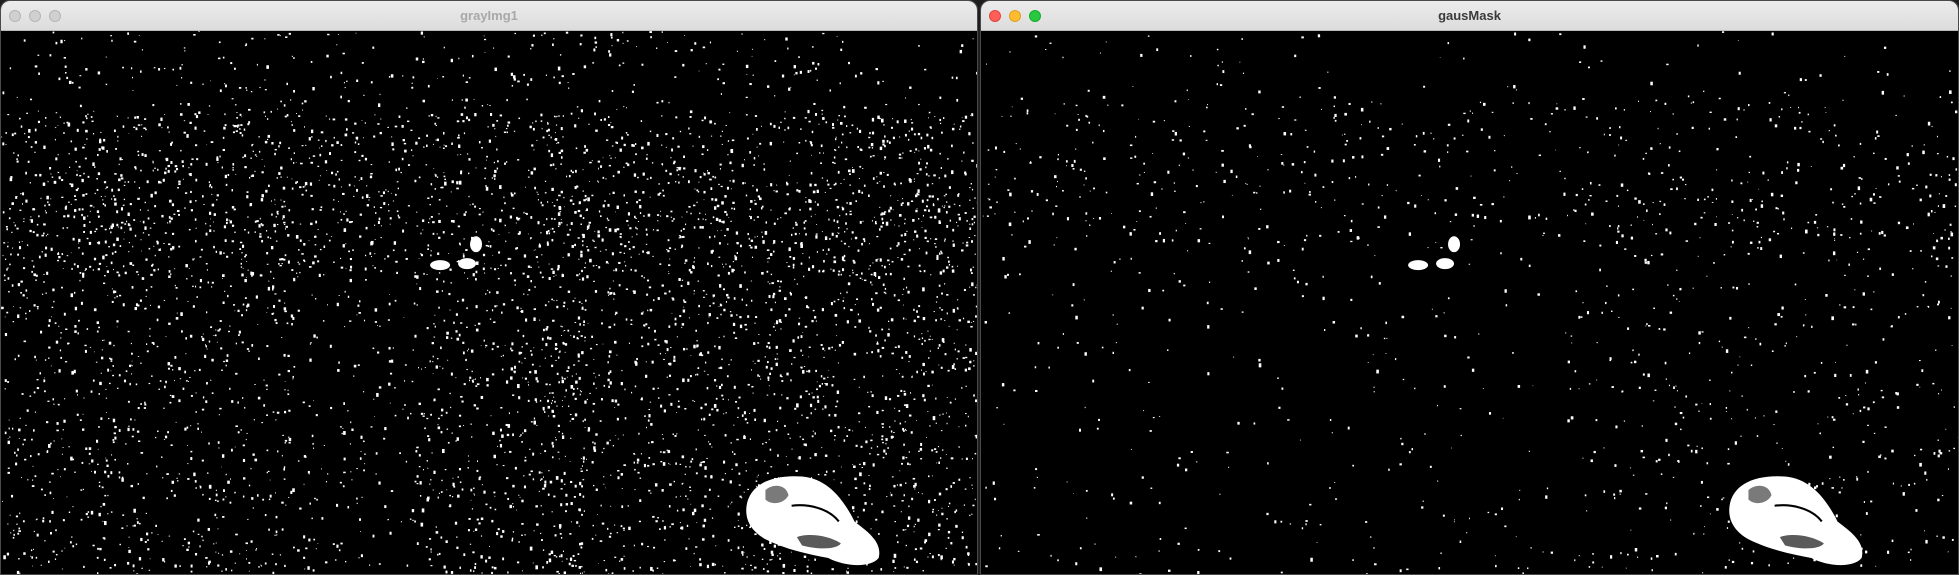  I want to click on window-title: gausMask, so click(1469, 15).